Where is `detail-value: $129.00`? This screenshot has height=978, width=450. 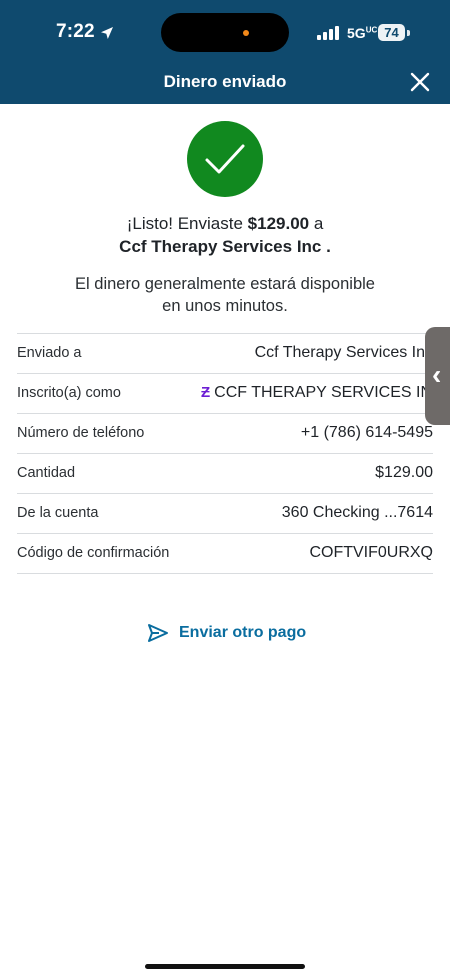
detail-value: $129.00 is located at coordinates (404, 472).